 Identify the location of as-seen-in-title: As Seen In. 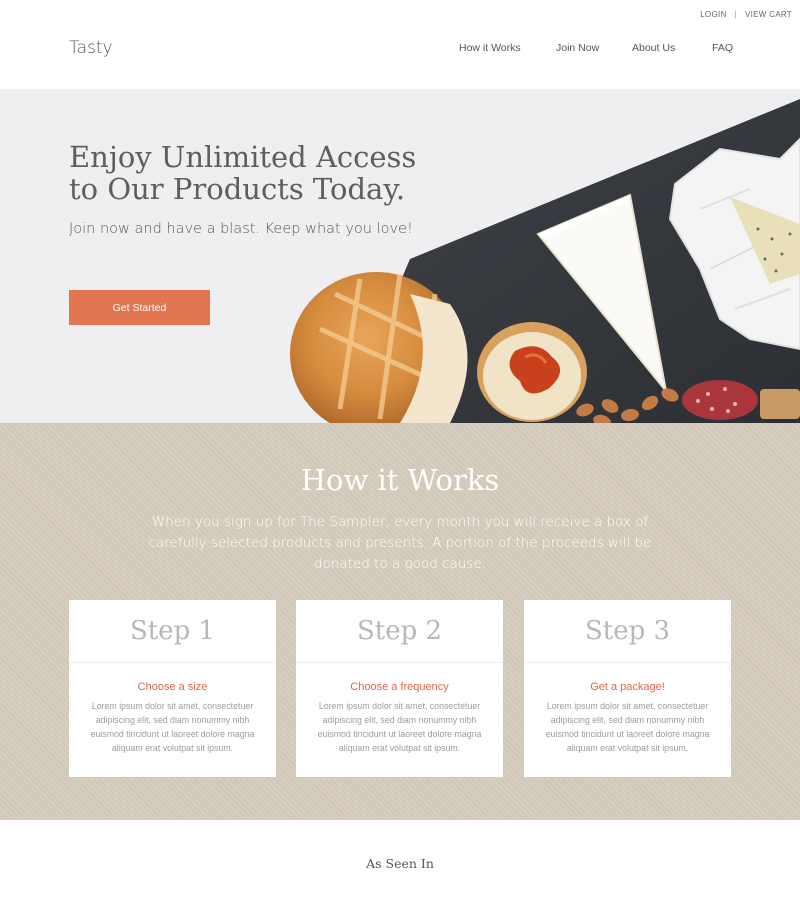
(400, 863).